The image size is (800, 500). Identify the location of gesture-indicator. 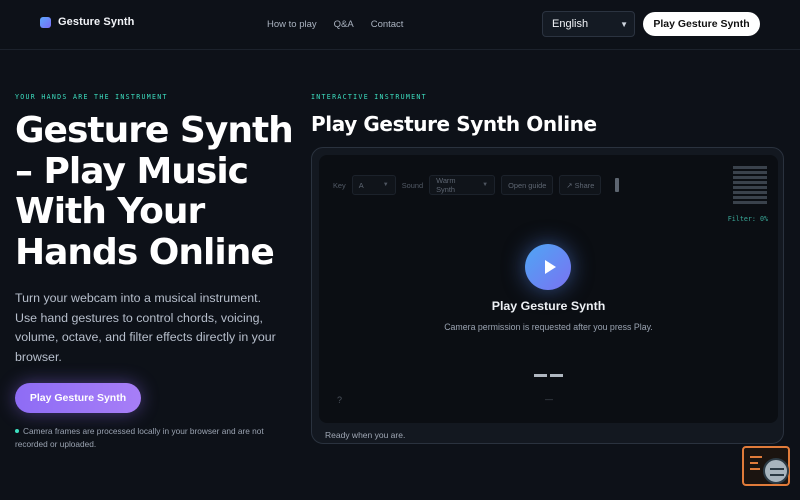
(548, 375).